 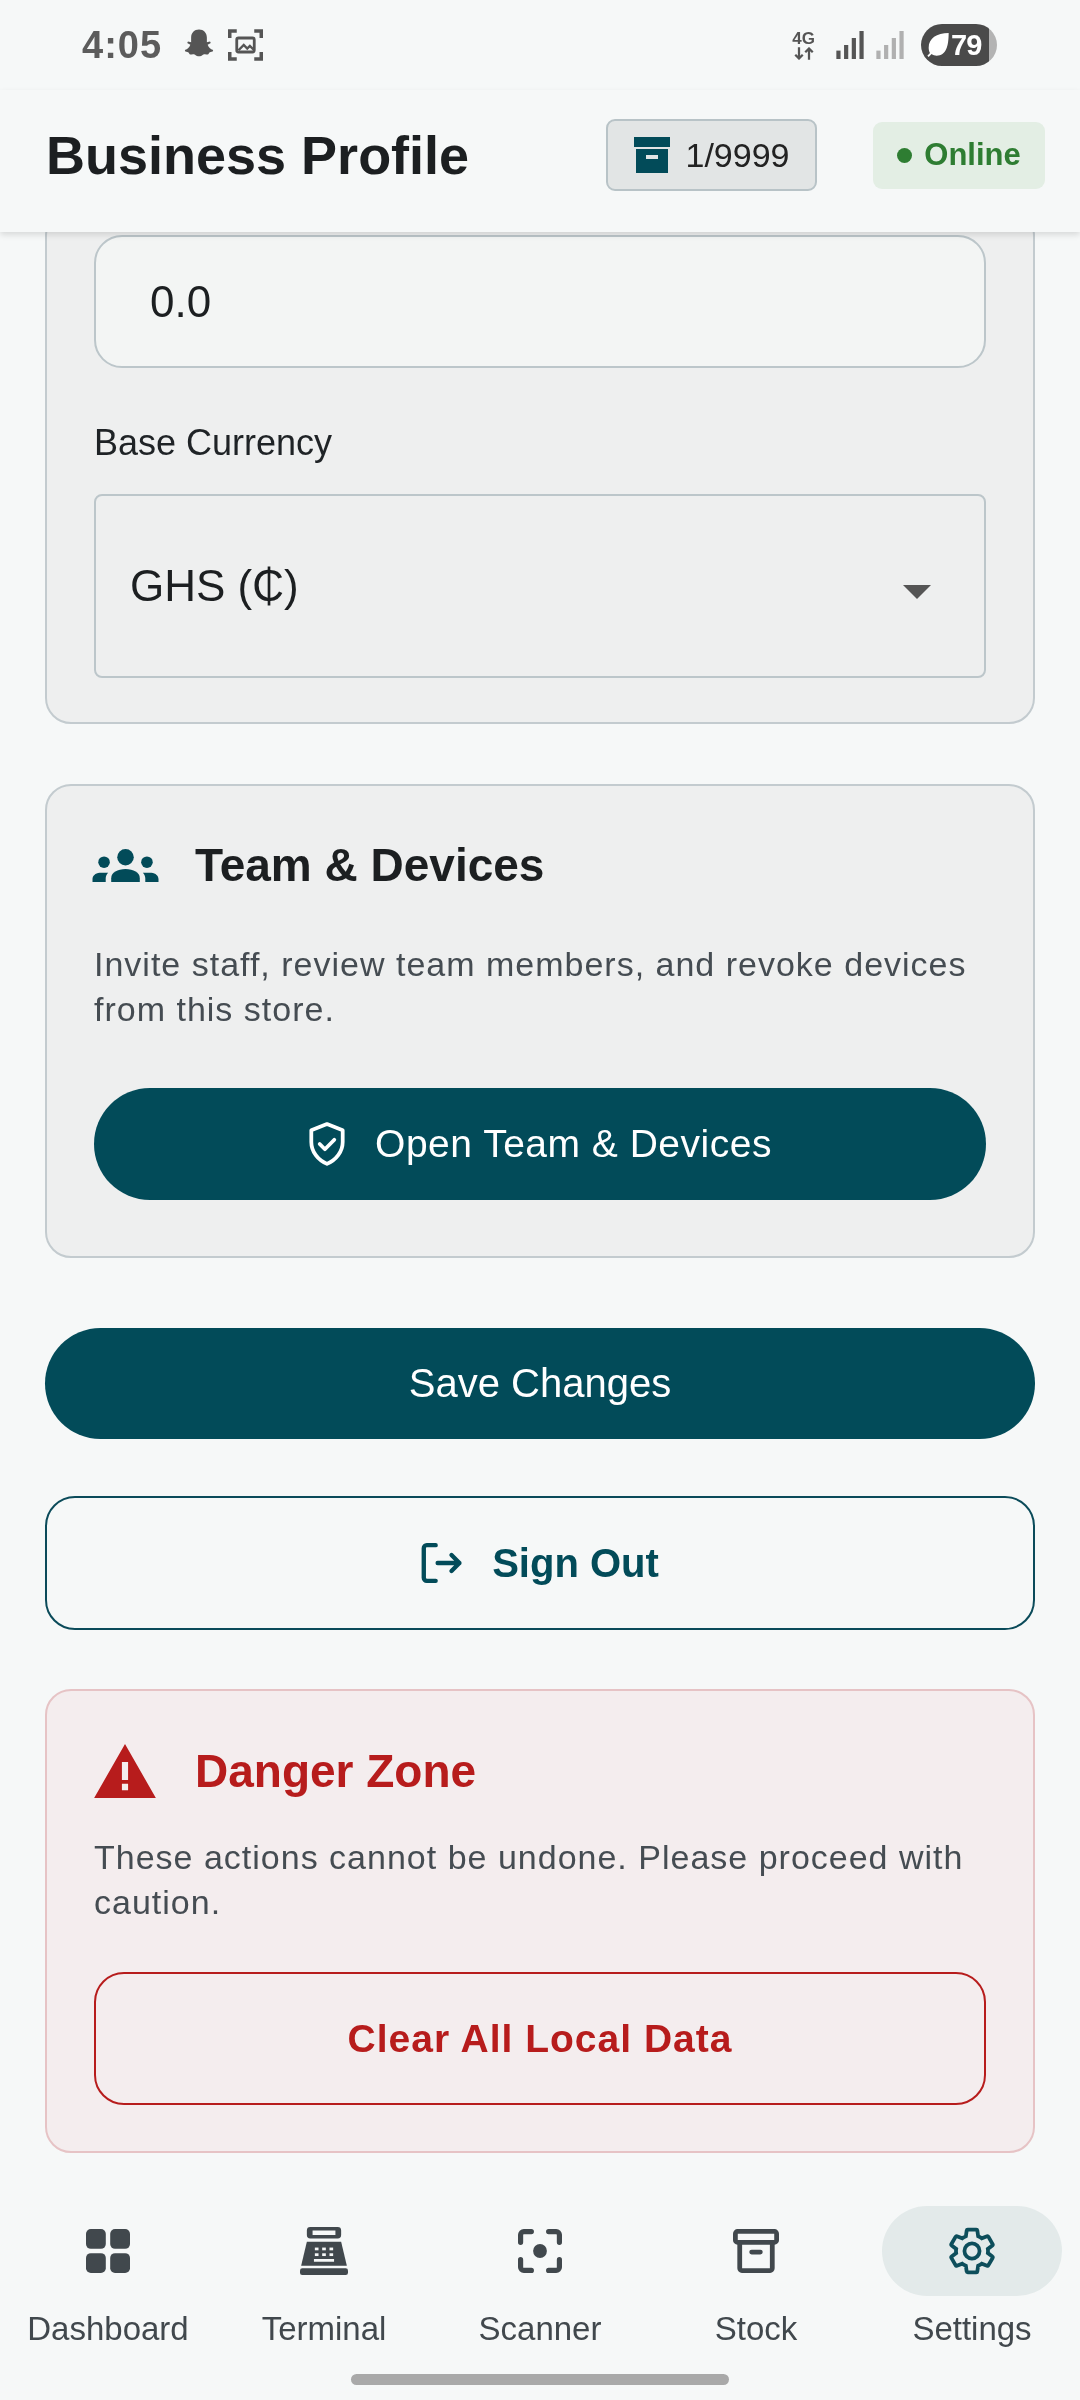 What do you see at coordinates (214, 443) in the screenshot?
I see `field-label: Base Currency` at bounding box center [214, 443].